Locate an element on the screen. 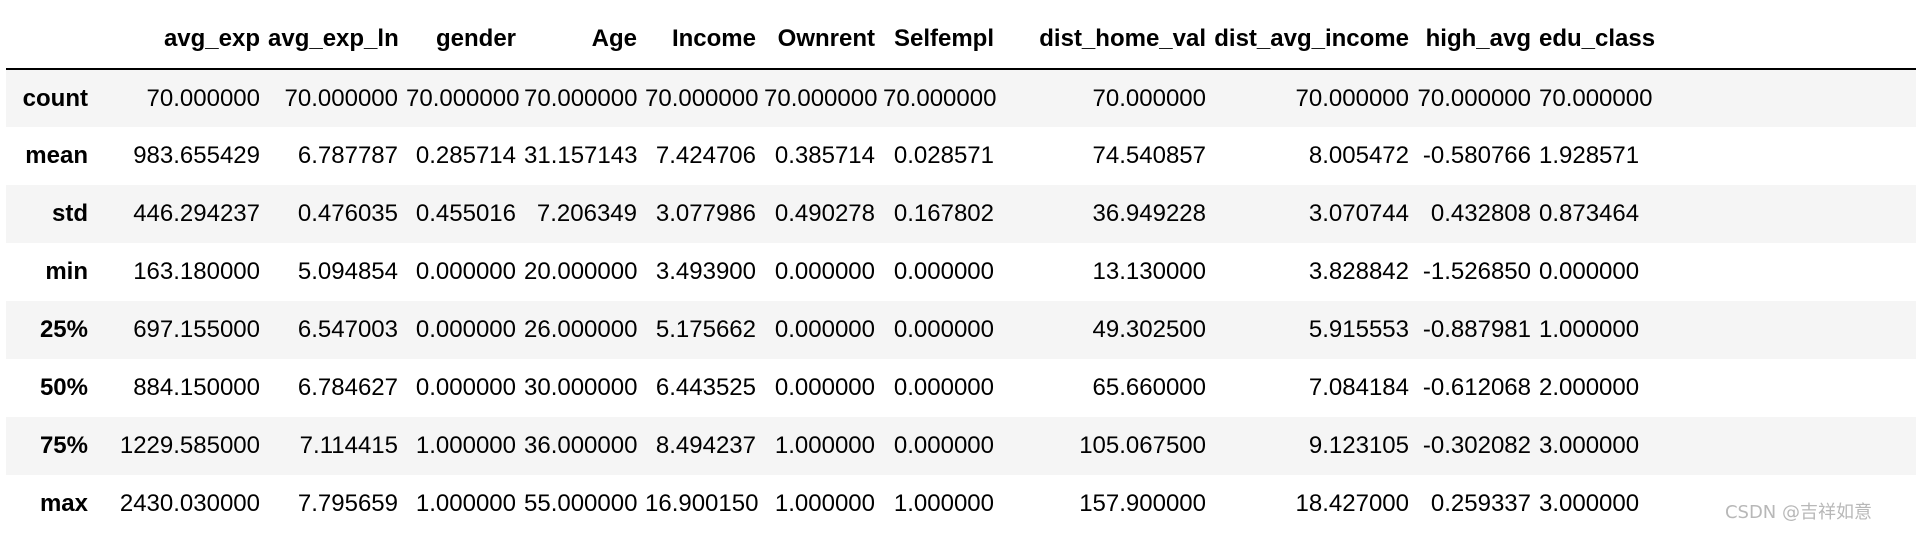  table-cell: 30.000000 is located at coordinates (581, 387).